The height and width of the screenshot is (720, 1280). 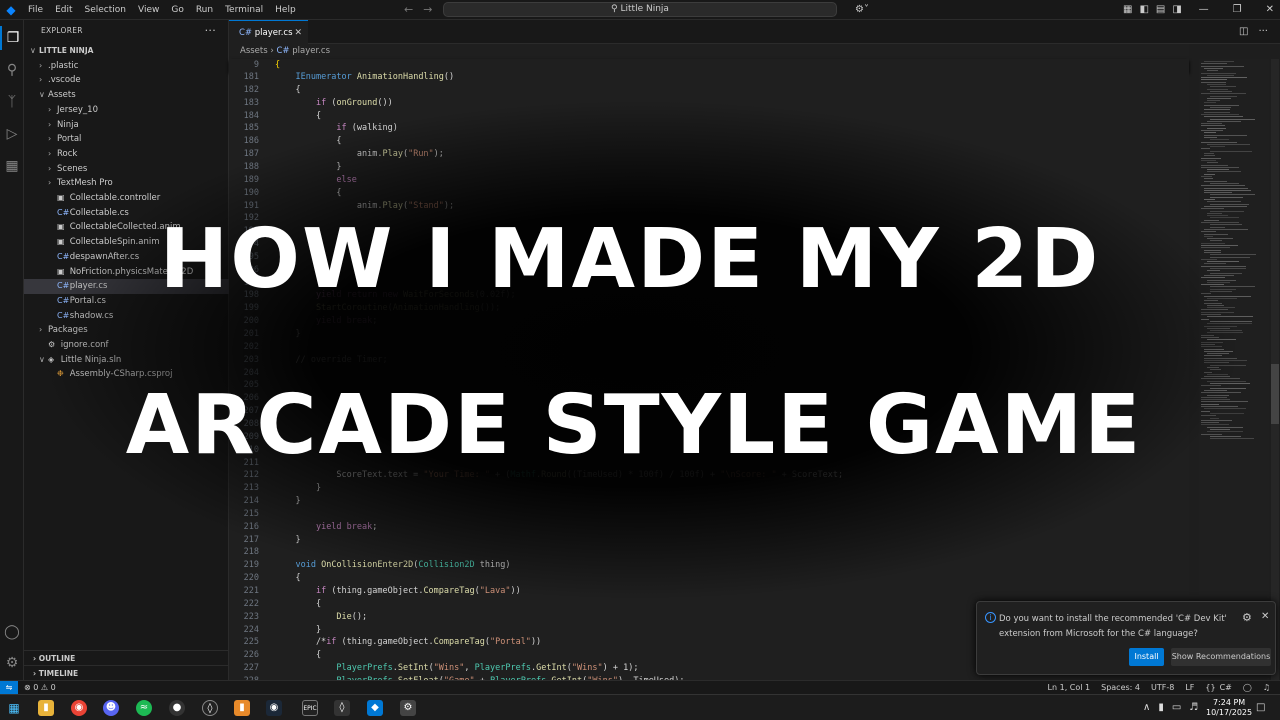 What do you see at coordinates (1069, 687) in the screenshot?
I see `cursor-position: Ln 1, Col 1` at bounding box center [1069, 687].